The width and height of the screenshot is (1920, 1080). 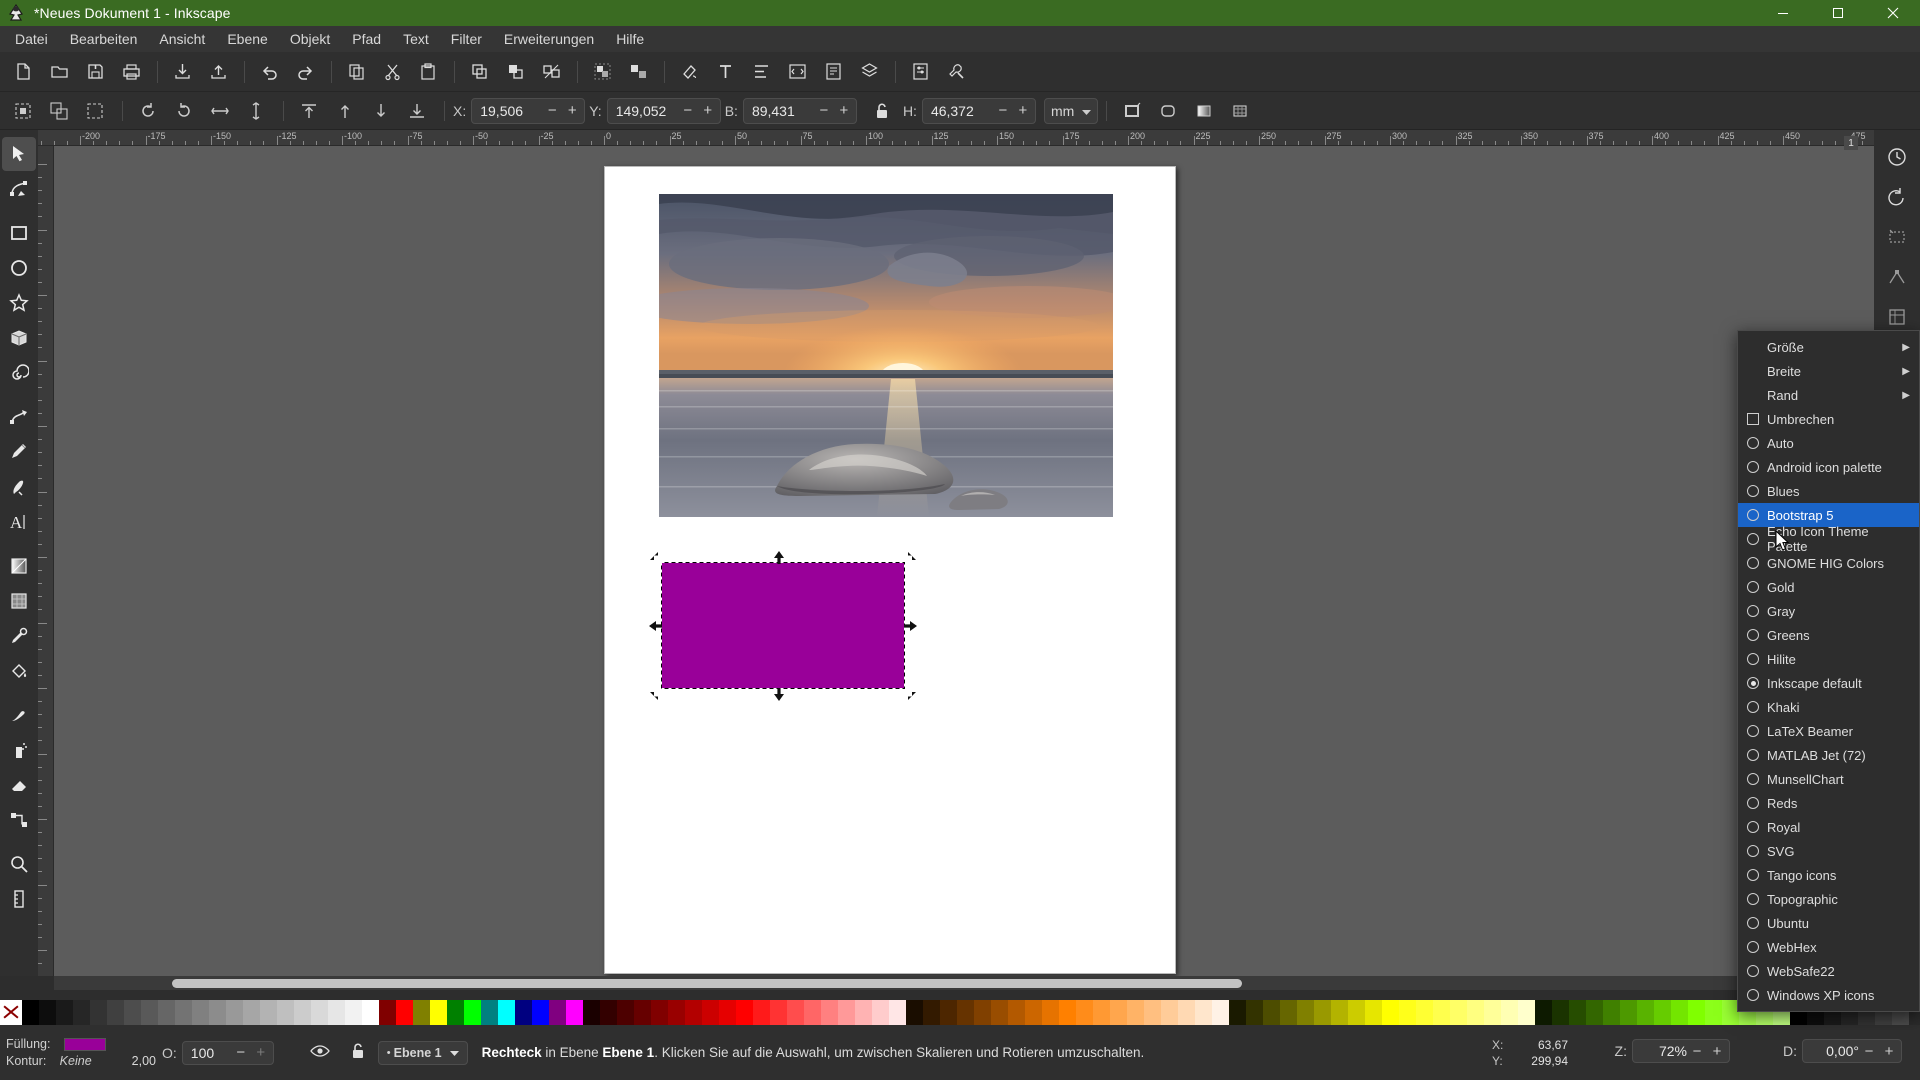 What do you see at coordinates (707, 983) in the screenshot?
I see `horizontal-scrollbar-thumb` at bounding box center [707, 983].